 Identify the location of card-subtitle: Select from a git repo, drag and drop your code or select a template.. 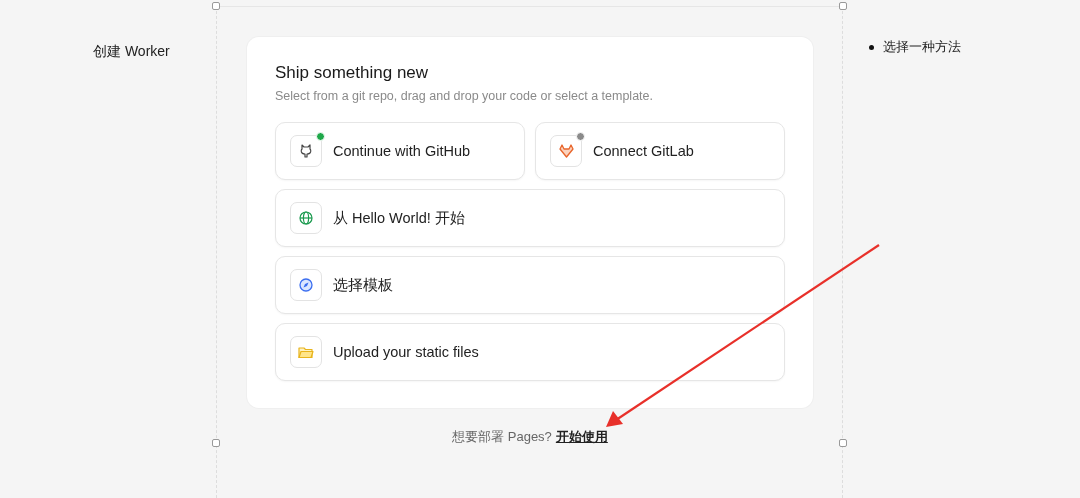
(464, 96).